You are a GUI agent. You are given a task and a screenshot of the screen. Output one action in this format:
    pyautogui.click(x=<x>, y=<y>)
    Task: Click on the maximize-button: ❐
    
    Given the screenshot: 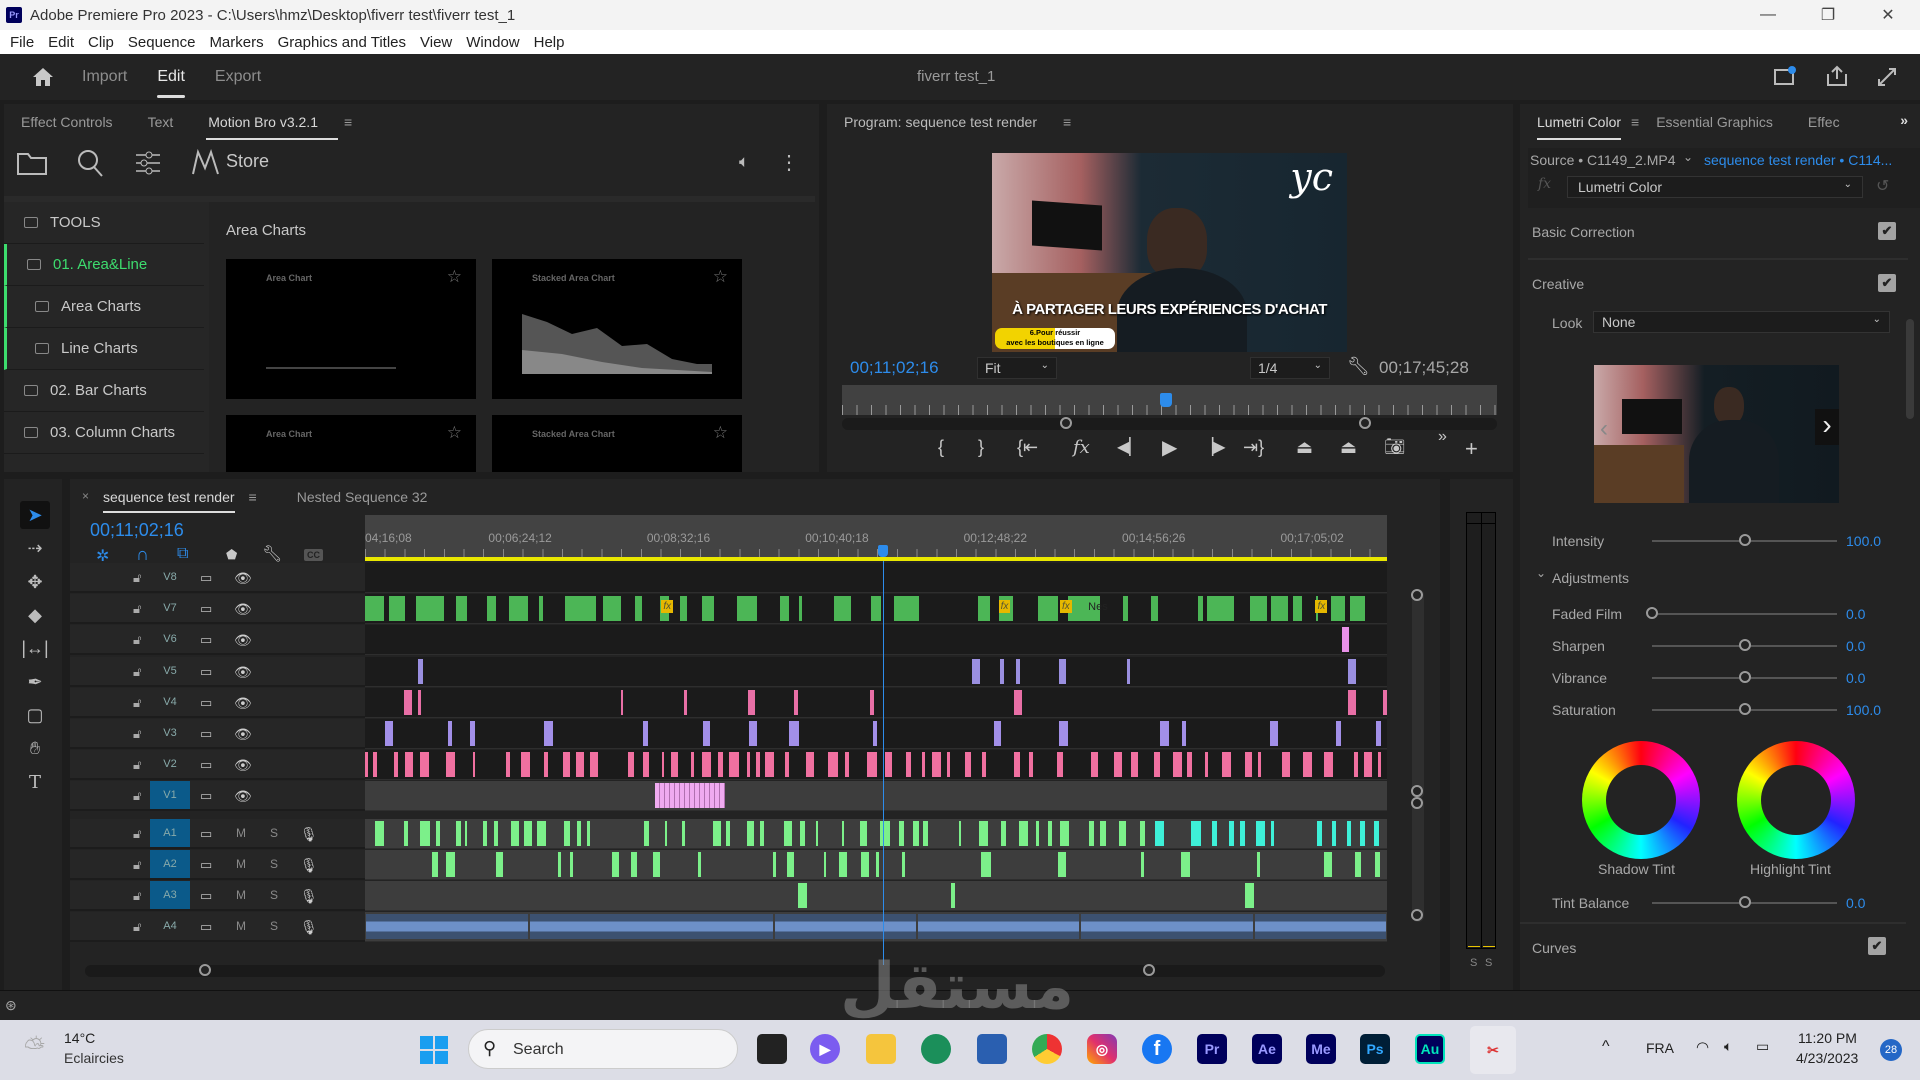 What is the action you would take?
    pyautogui.click(x=1828, y=15)
    